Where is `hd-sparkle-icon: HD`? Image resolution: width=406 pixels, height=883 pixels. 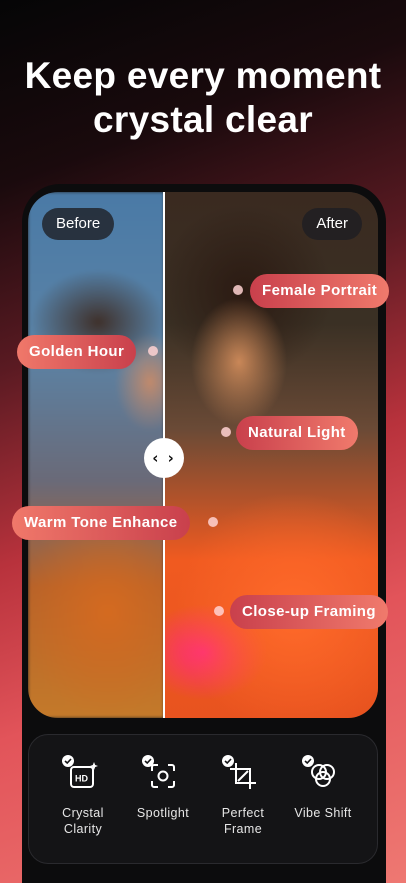 hd-sparkle-icon: HD is located at coordinates (81, 774).